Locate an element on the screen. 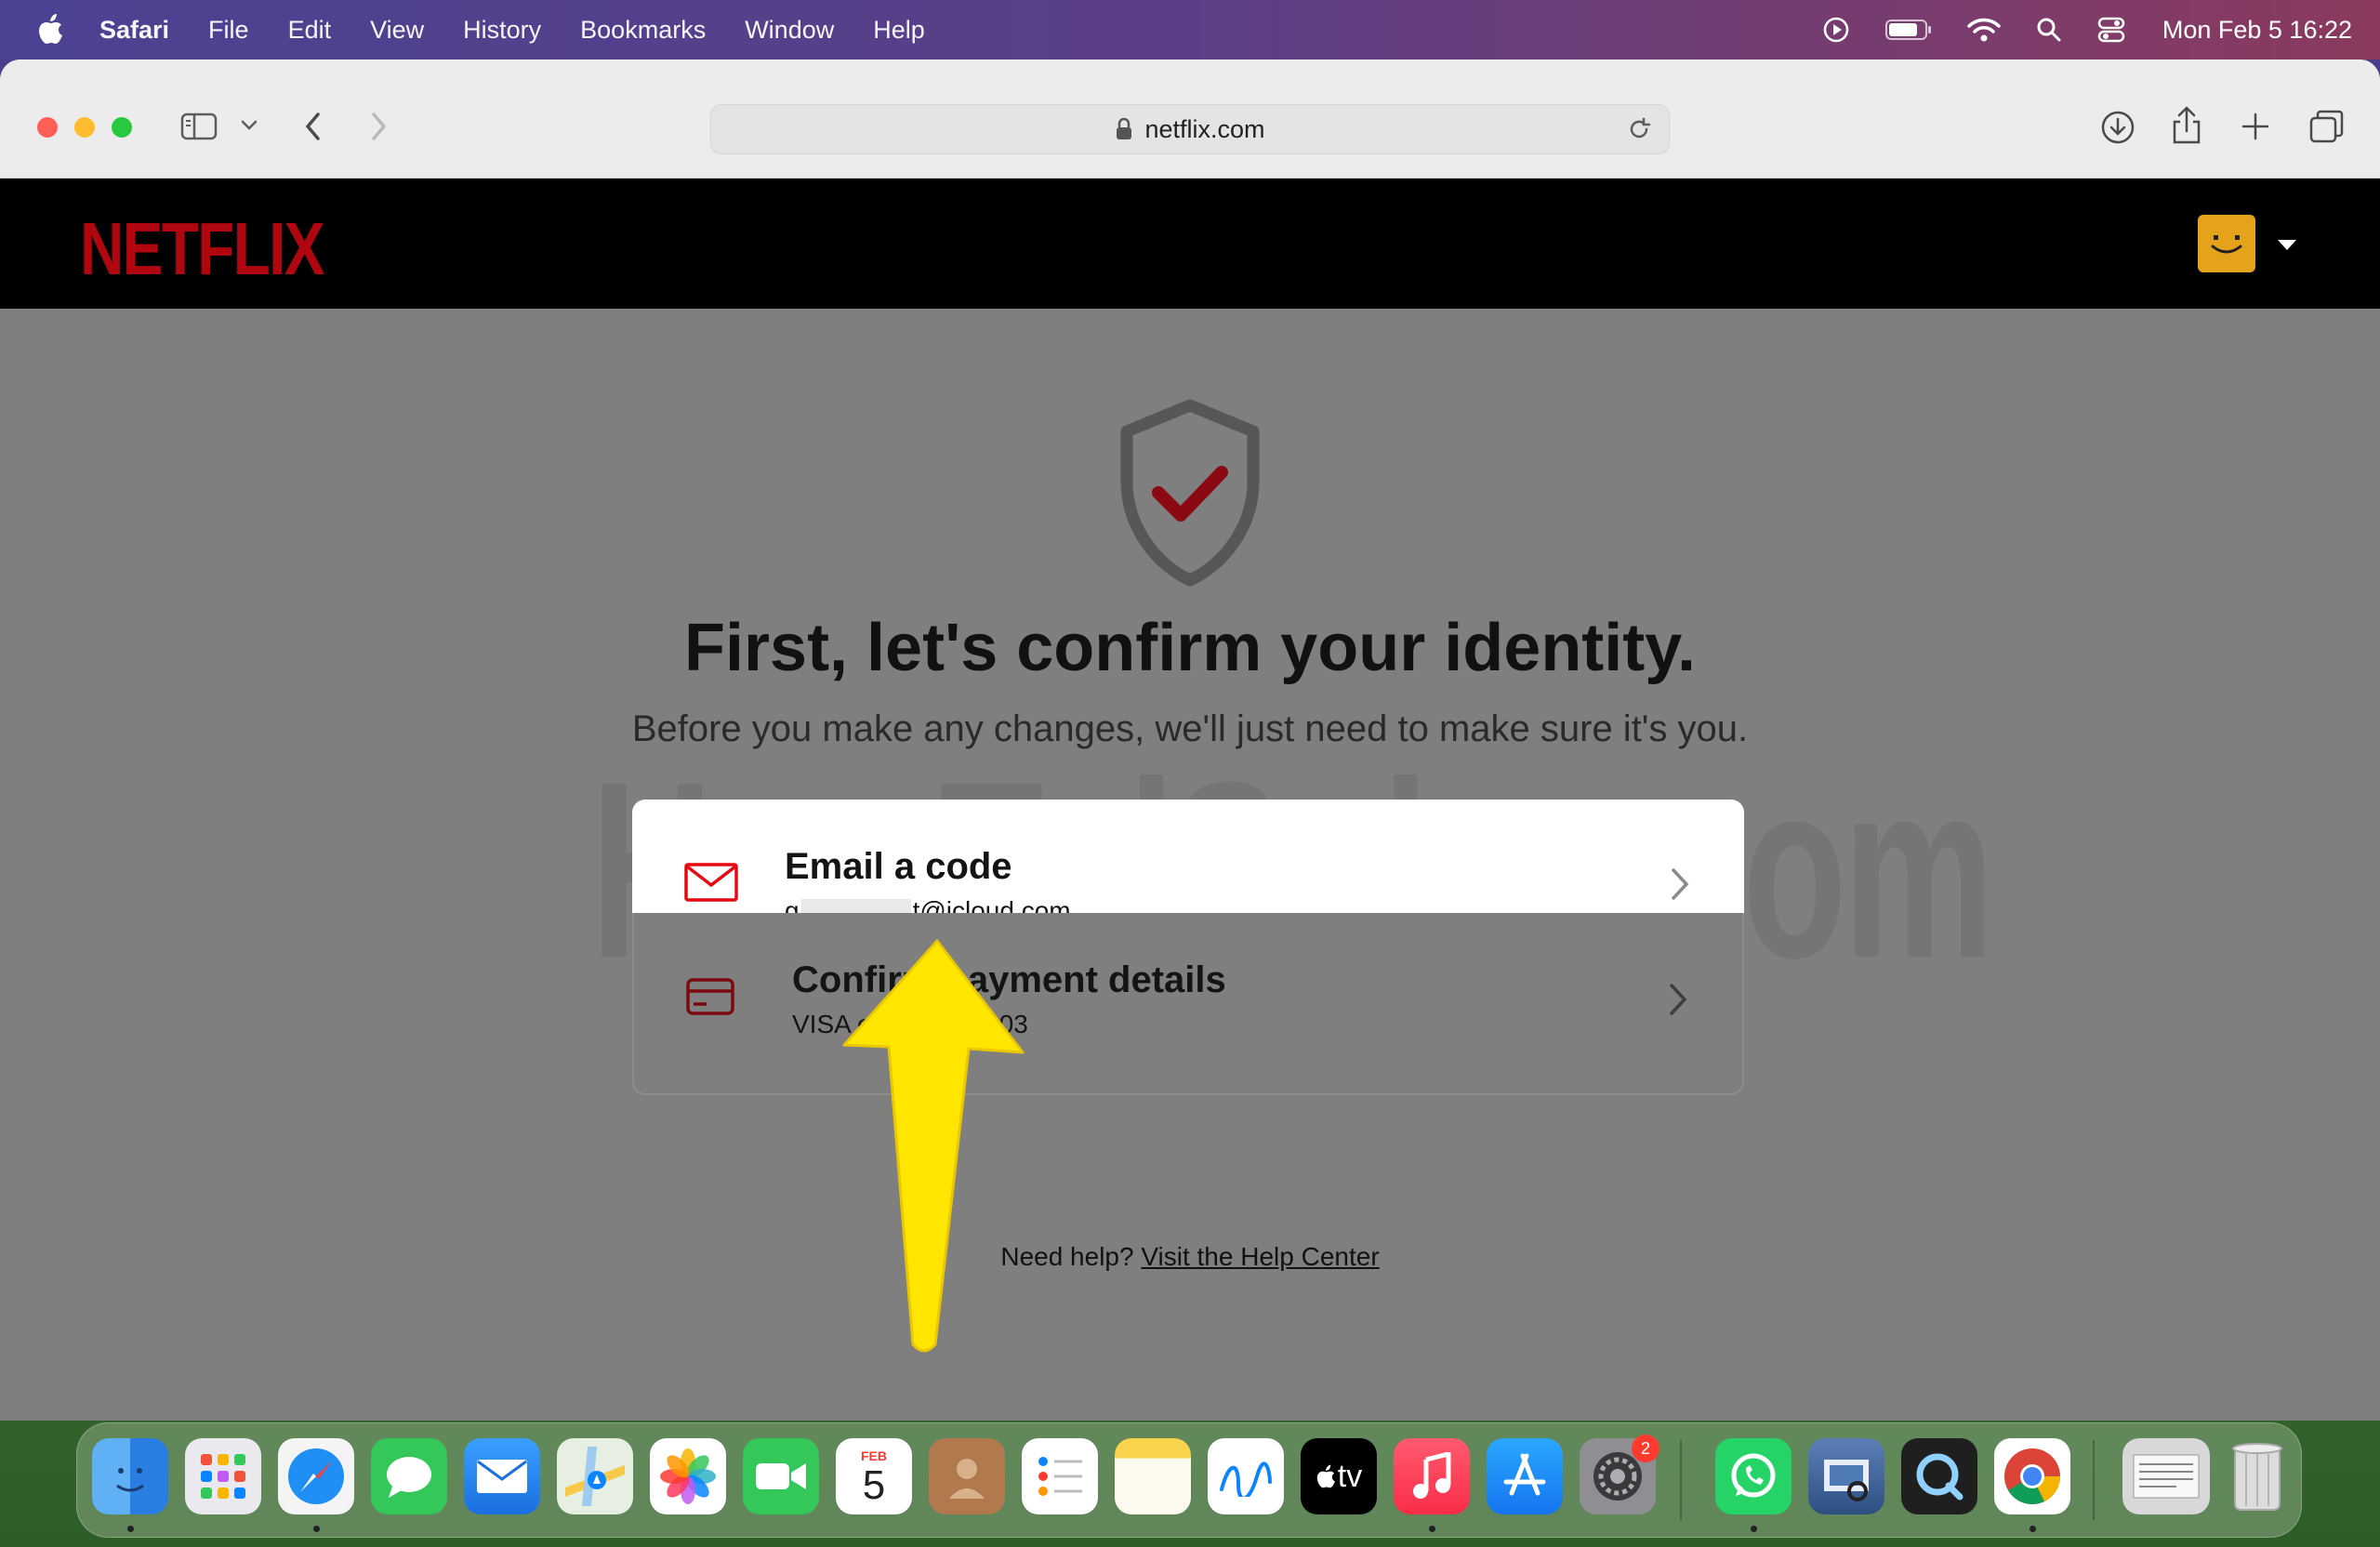  safari-running-dot is located at coordinates (316, 1529).